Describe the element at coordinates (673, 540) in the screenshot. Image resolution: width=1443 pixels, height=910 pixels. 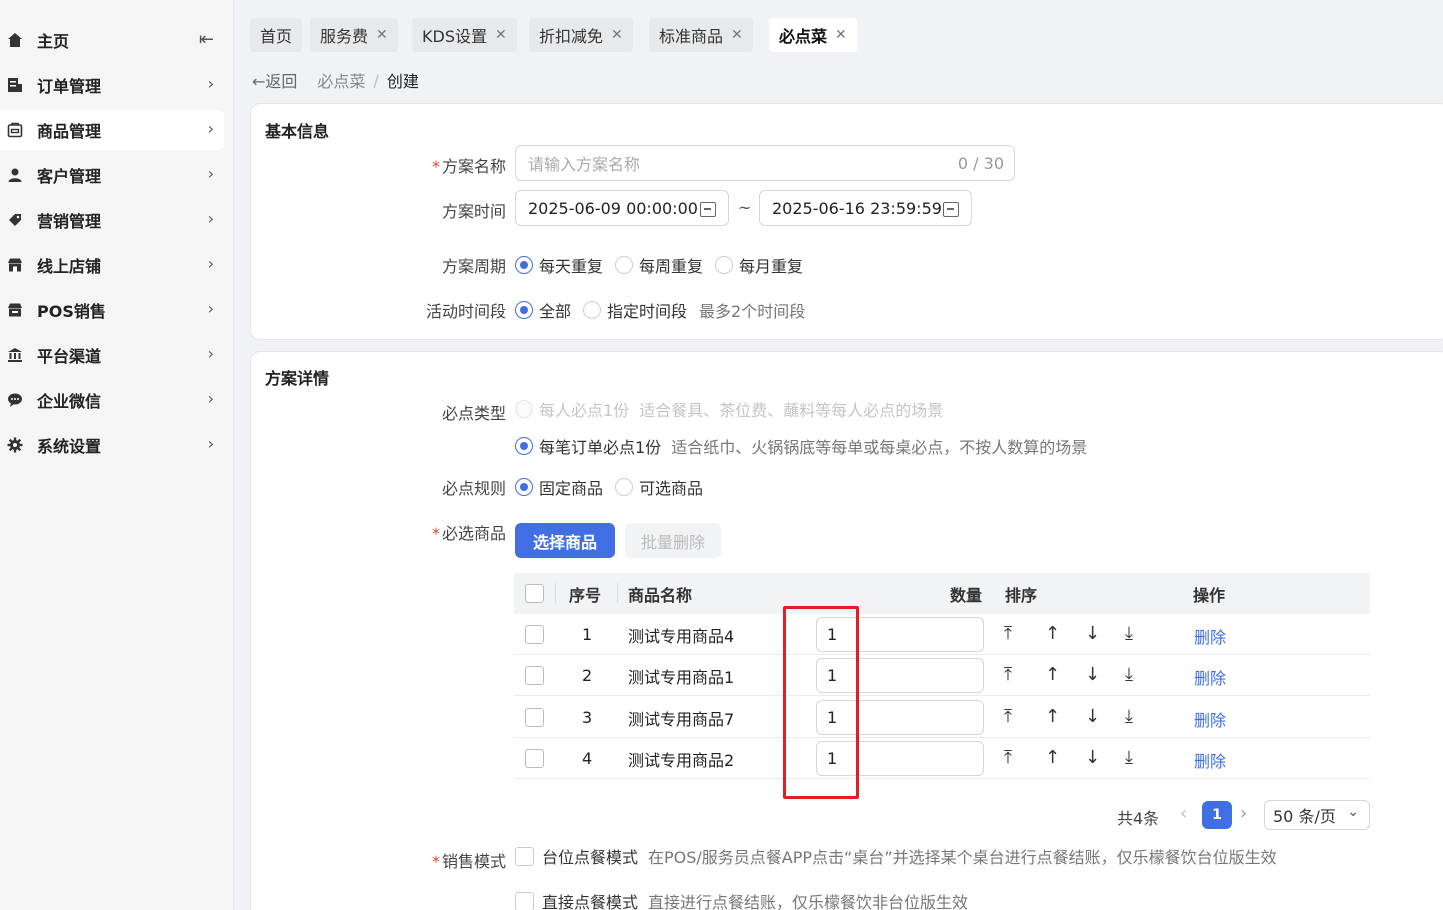
I see `batch-delete-button: 批量删除` at that location.